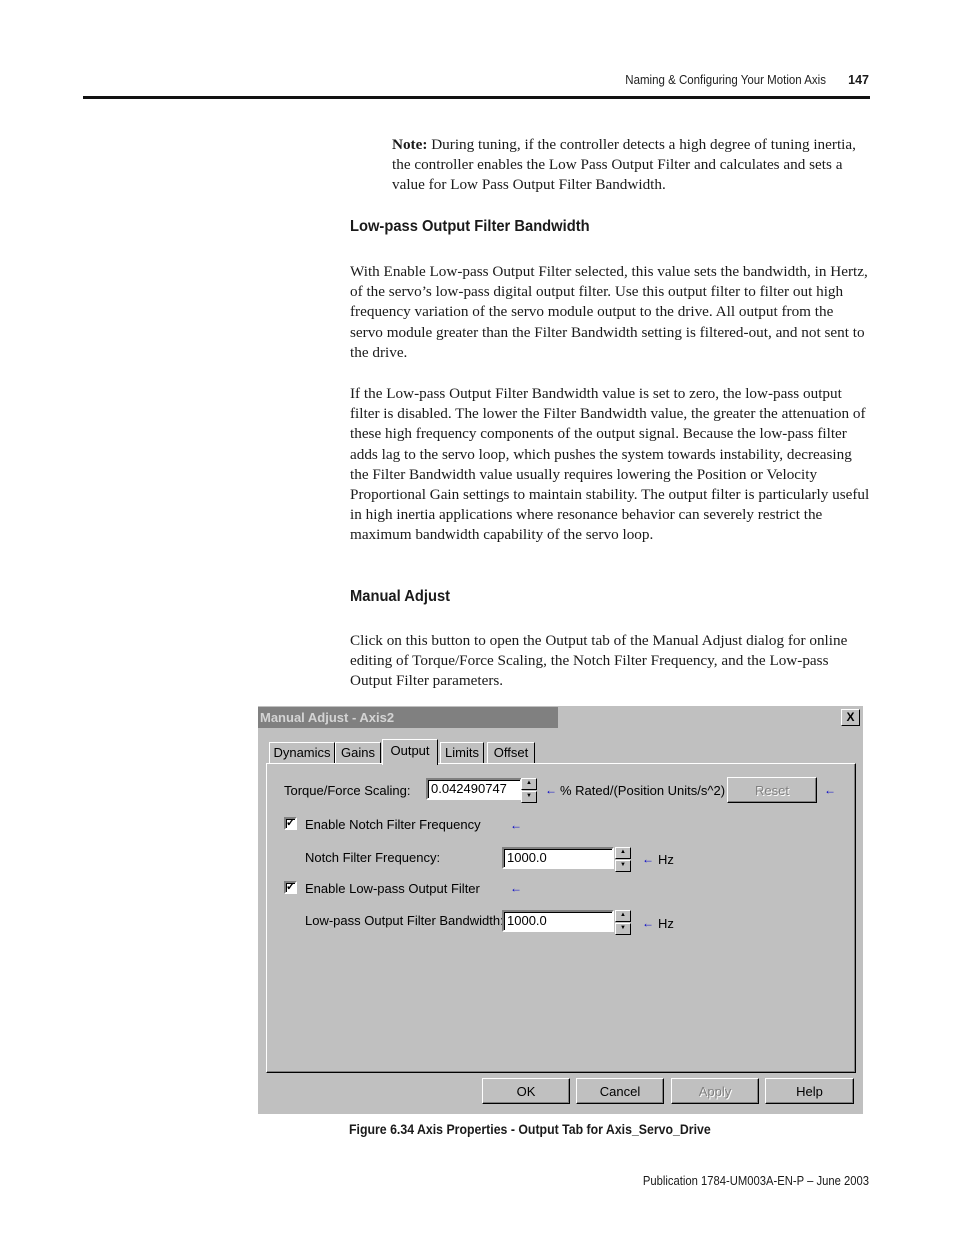 The image size is (954, 1235). I want to click on lowpass-bandwidth-spinner: ▲ ▼, so click(623, 922).